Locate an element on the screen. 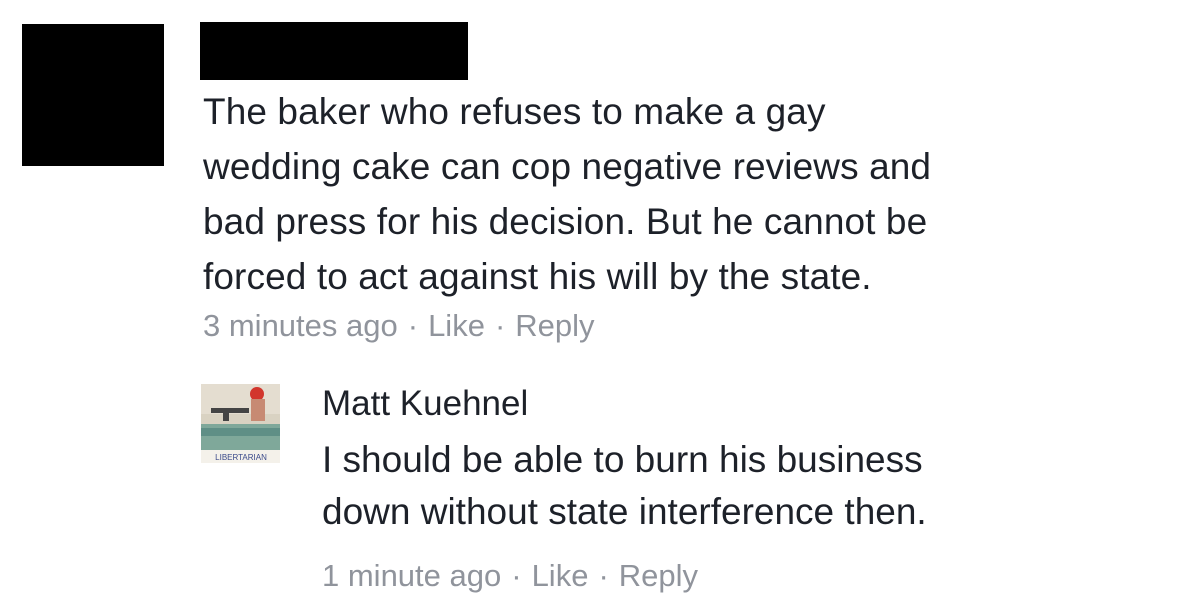 Image resolution: width=1179 pixels, height=597 pixels. comment-meta: 3 minutes ago · Like · Reply is located at coordinates (399, 326).